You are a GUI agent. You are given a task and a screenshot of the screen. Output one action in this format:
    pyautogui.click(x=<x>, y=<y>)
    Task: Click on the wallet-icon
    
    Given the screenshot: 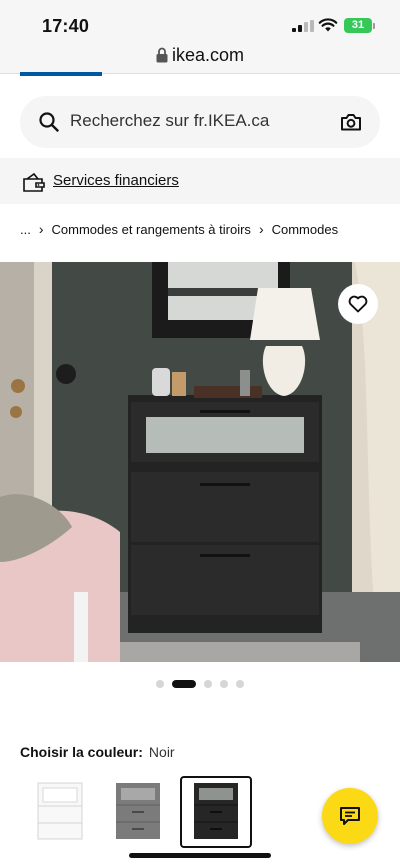 What is the action you would take?
    pyautogui.click(x=34, y=182)
    